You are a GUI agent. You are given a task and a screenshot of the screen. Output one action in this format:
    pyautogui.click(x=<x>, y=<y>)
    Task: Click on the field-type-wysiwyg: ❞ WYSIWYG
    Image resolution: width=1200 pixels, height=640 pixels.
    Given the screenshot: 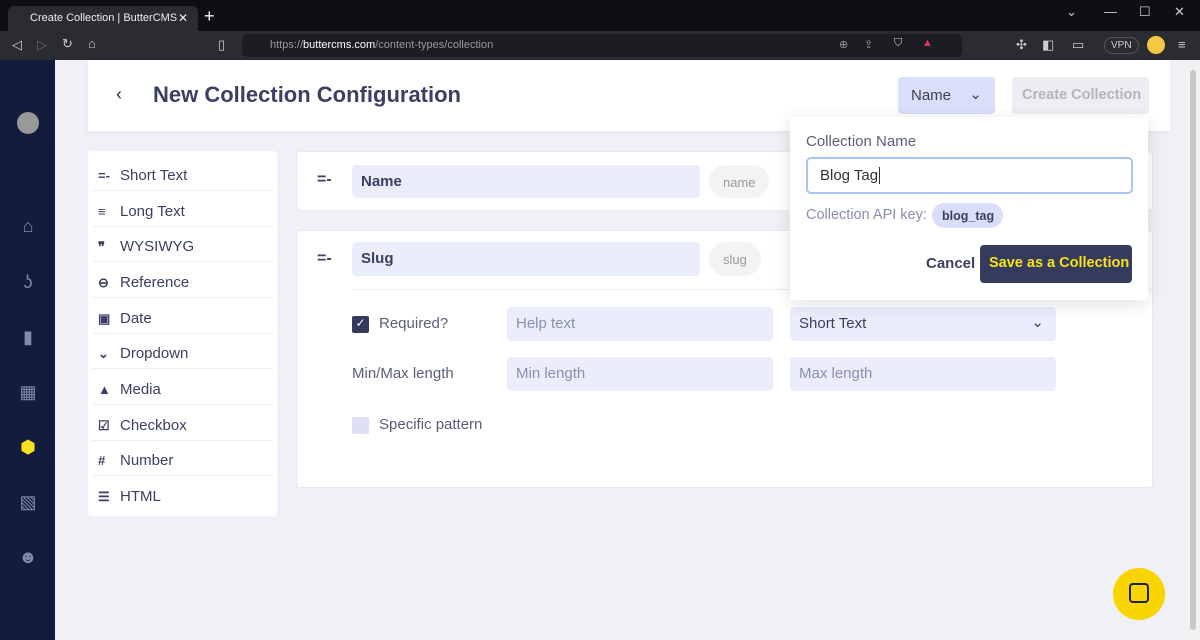 What is the action you would take?
    pyautogui.click(x=182, y=244)
    